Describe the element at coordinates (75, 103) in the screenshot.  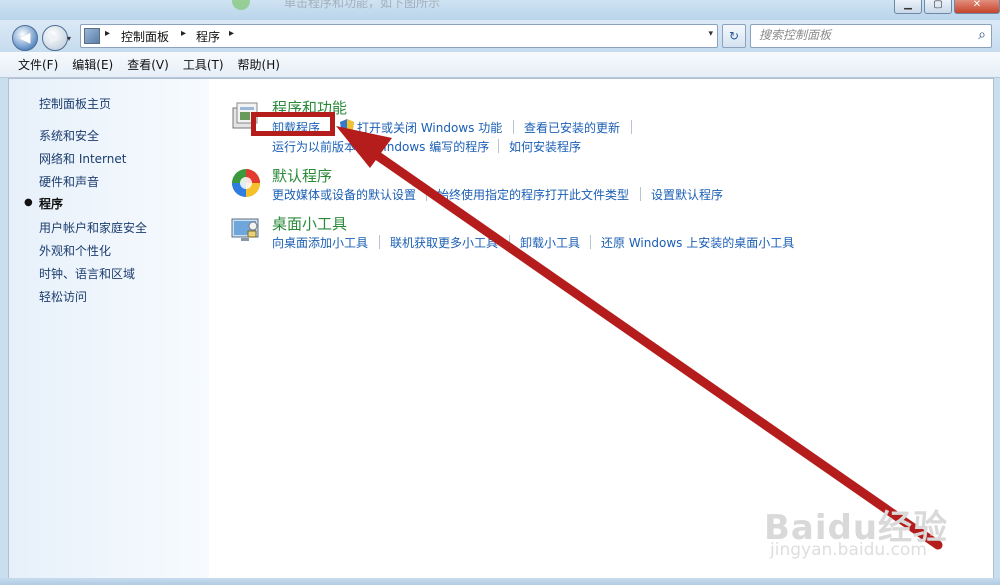
I see `sidebar-item-home: 控制面板主页` at that location.